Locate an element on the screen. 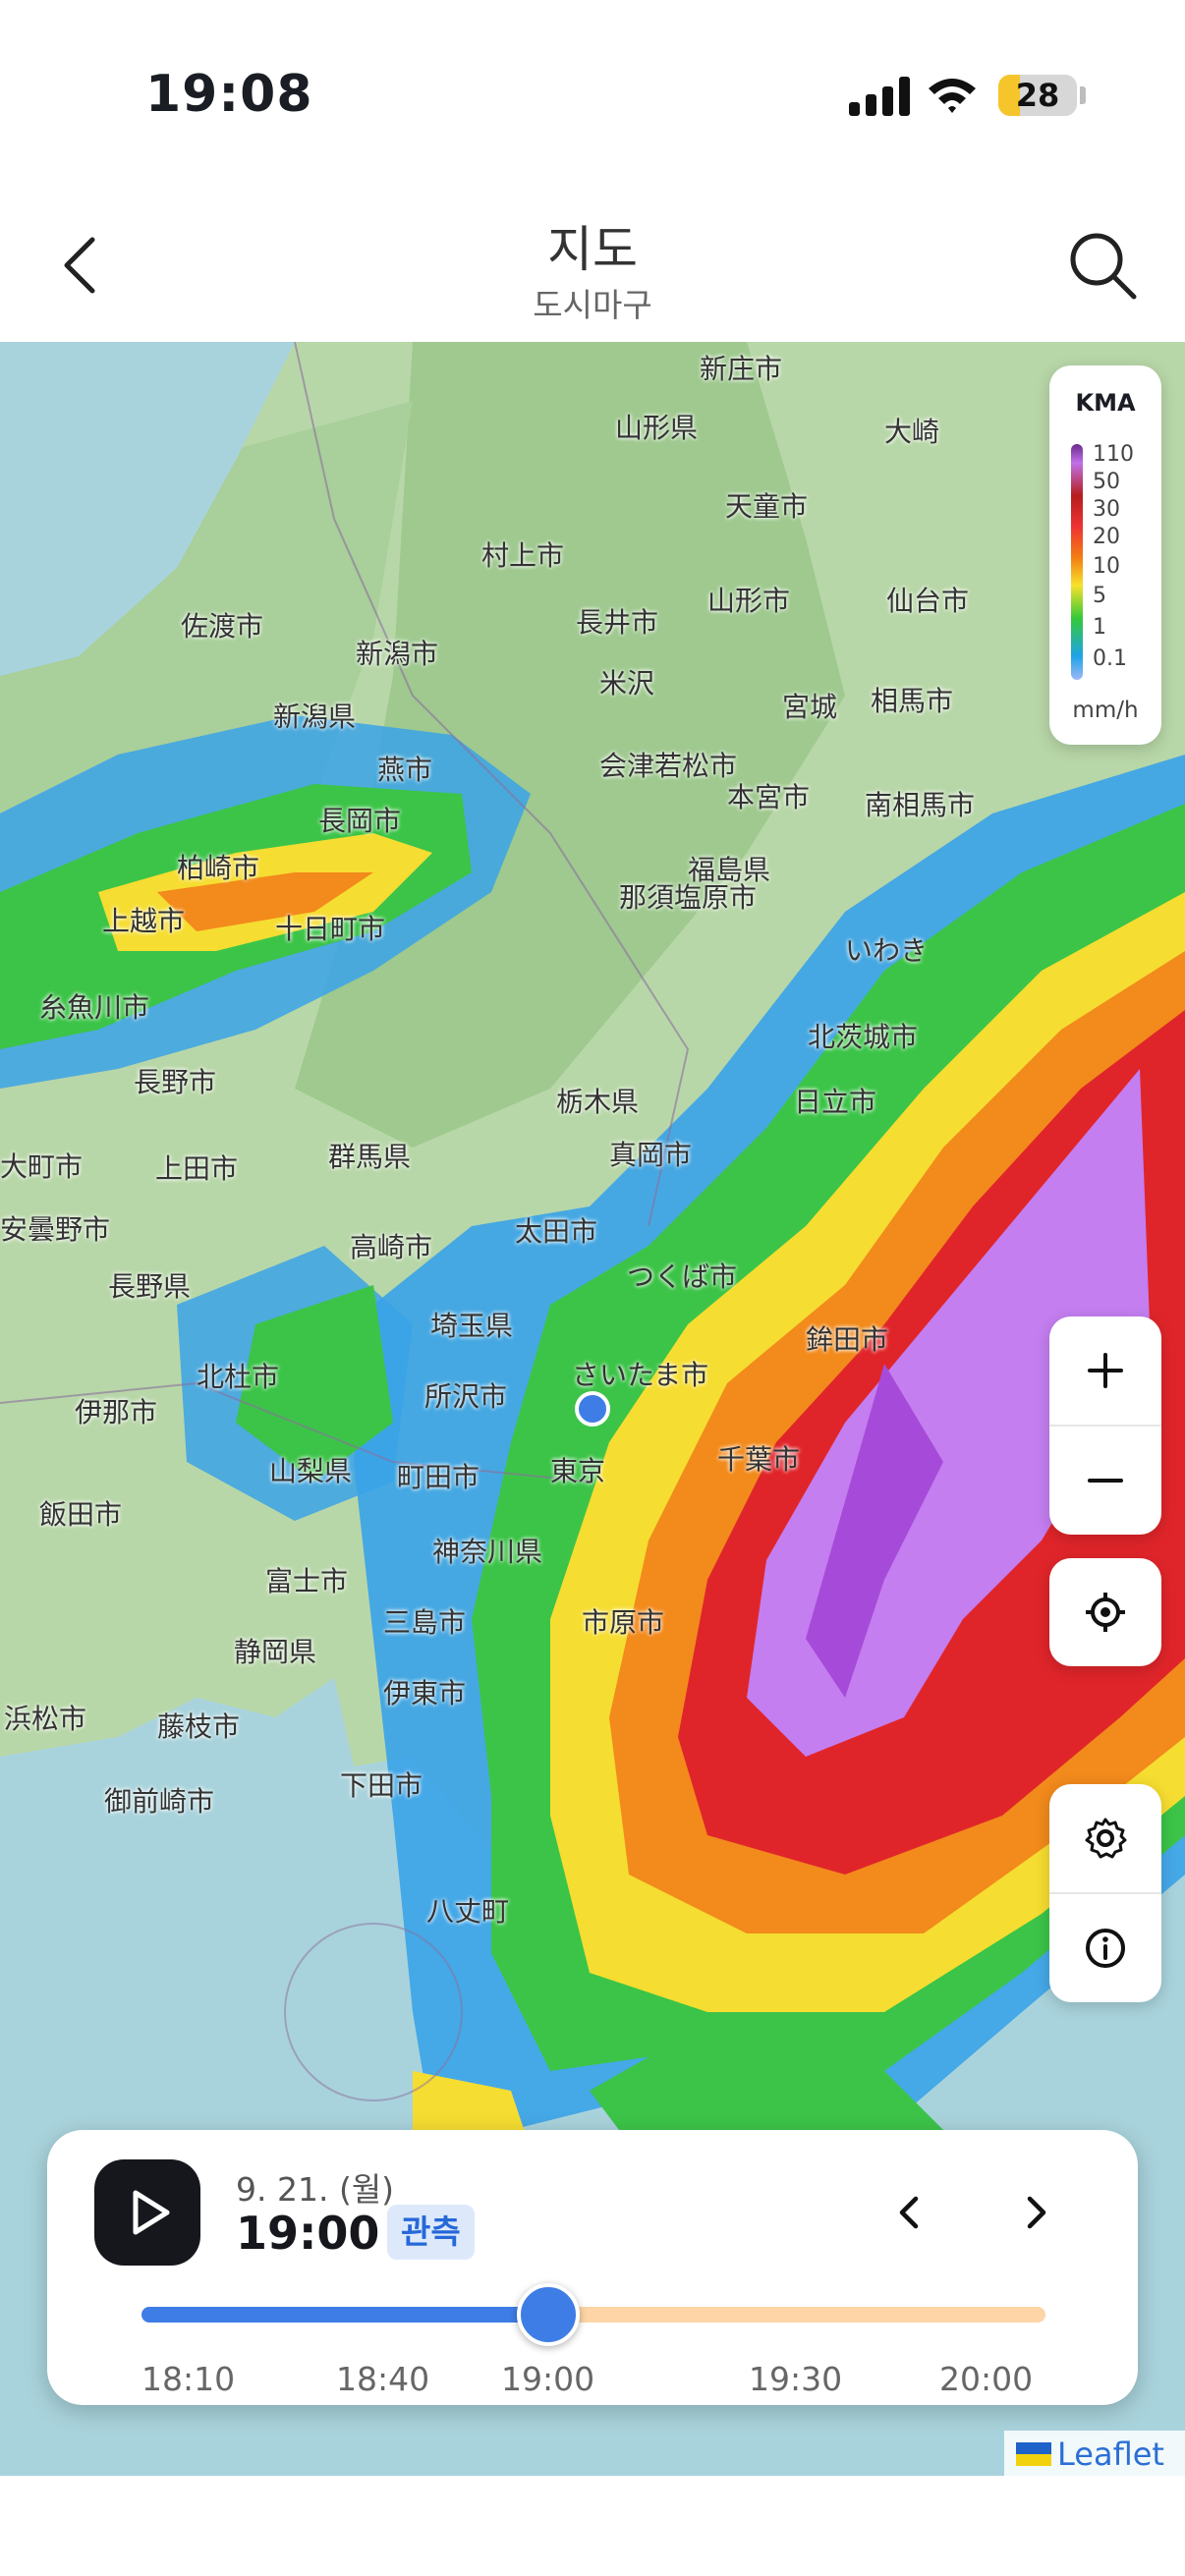 The image size is (1185, 2576). play-icon is located at coordinates (152, 2212).